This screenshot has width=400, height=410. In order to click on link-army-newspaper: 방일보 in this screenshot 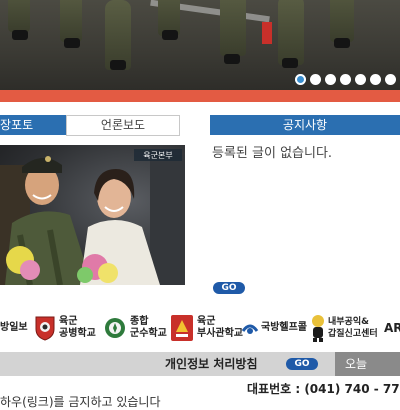, I will do `click(14, 328)`.